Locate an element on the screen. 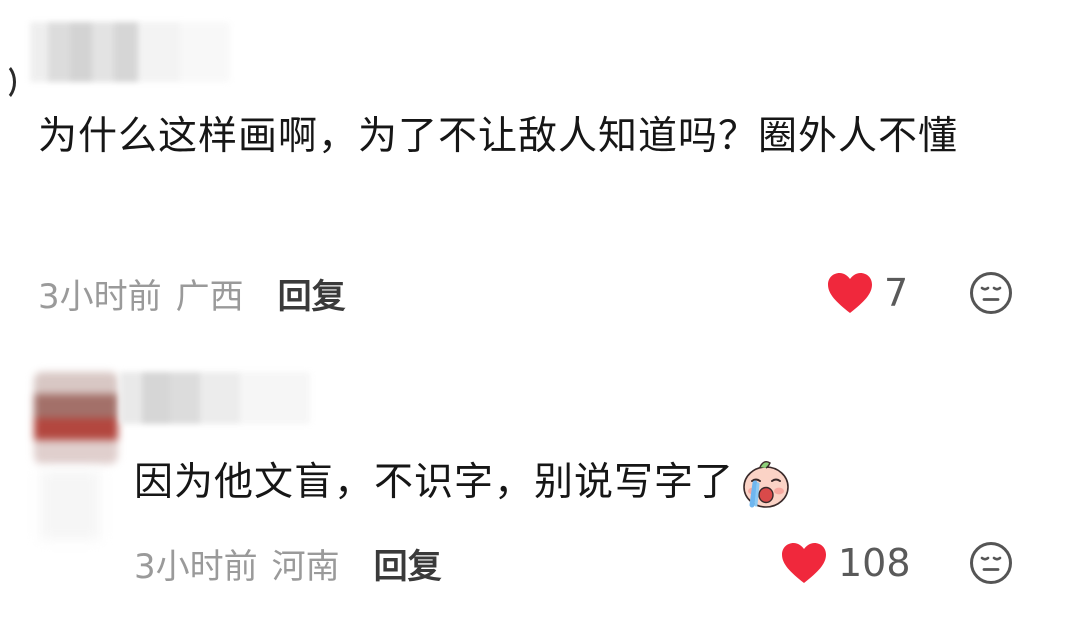 The height and width of the screenshot is (633, 1086). avatar-edge is located at coordinates (8, 82).